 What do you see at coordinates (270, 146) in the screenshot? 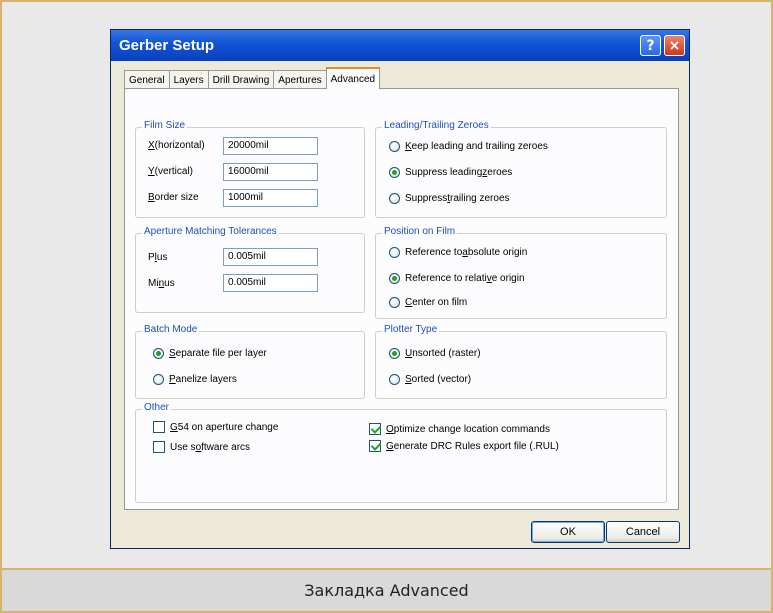
I see `horizontal-input: 20000mil` at bounding box center [270, 146].